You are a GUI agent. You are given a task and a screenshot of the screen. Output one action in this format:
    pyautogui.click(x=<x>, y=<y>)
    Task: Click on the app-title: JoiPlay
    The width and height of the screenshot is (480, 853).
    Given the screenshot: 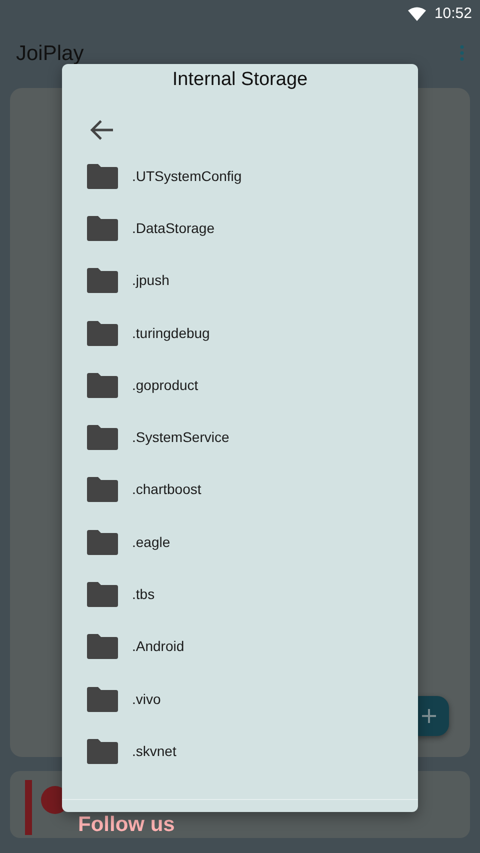 What is the action you would take?
    pyautogui.click(x=50, y=53)
    